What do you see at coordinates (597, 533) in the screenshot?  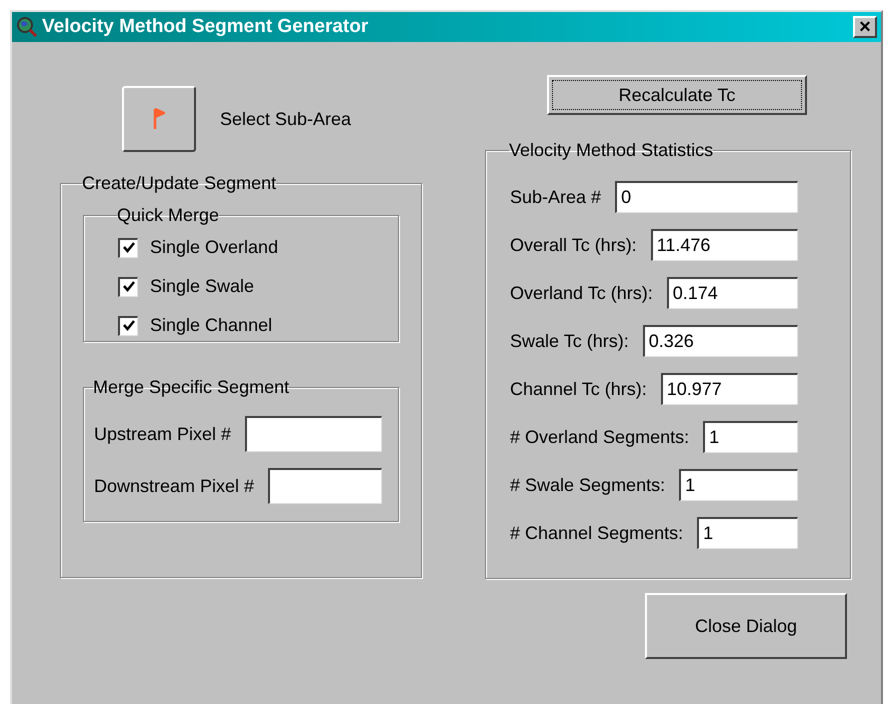 I see `stat-label: # Channel Segments:` at bounding box center [597, 533].